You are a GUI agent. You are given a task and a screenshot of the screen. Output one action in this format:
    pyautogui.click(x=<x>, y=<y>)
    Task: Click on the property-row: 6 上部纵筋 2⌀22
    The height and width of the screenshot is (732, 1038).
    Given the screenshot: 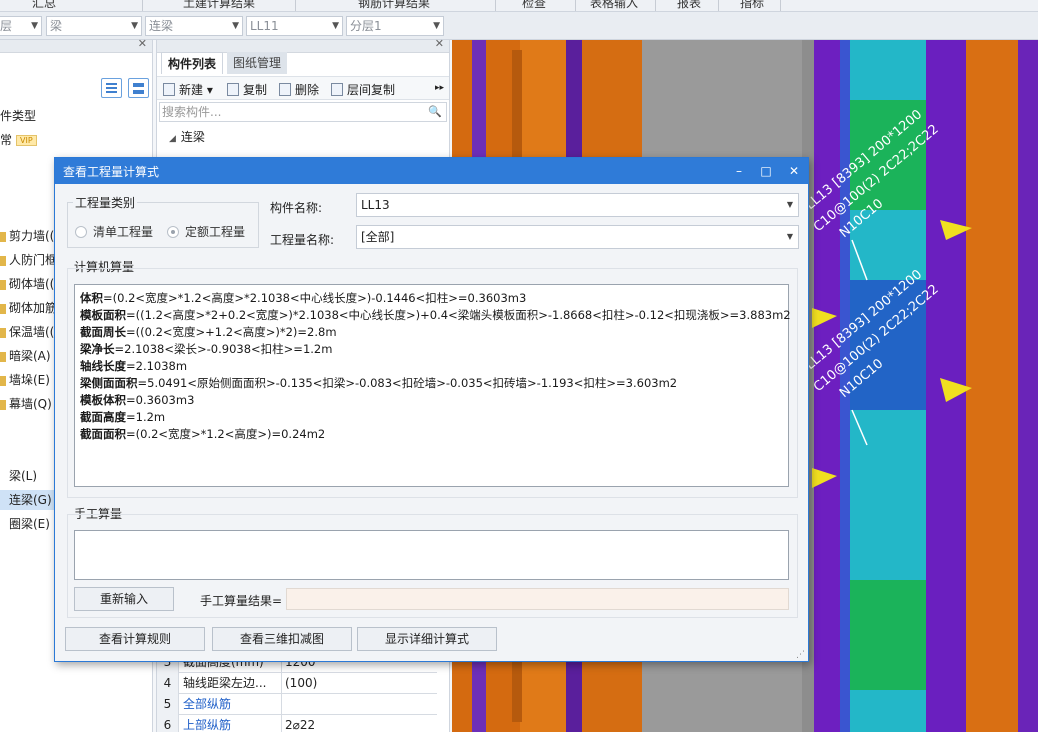 What is the action you would take?
    pyautogui.click(x=297, y=723)
    